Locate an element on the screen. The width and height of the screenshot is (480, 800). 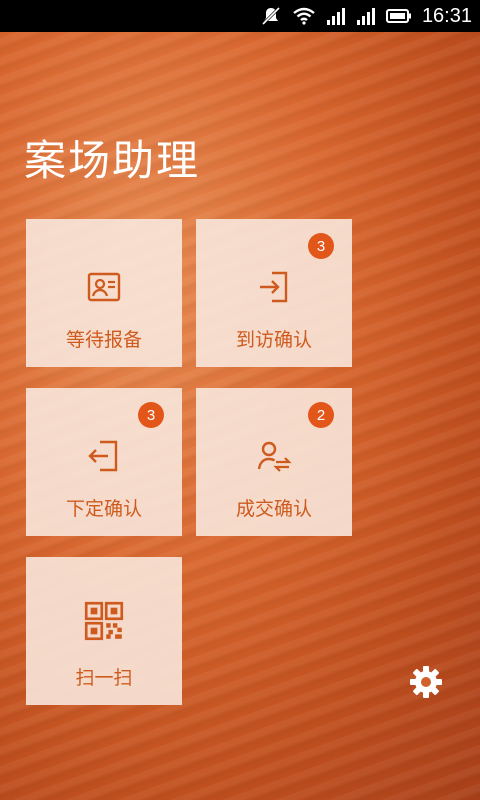
tile-scan: 扫一扫 is located at coordinates (104, 631).